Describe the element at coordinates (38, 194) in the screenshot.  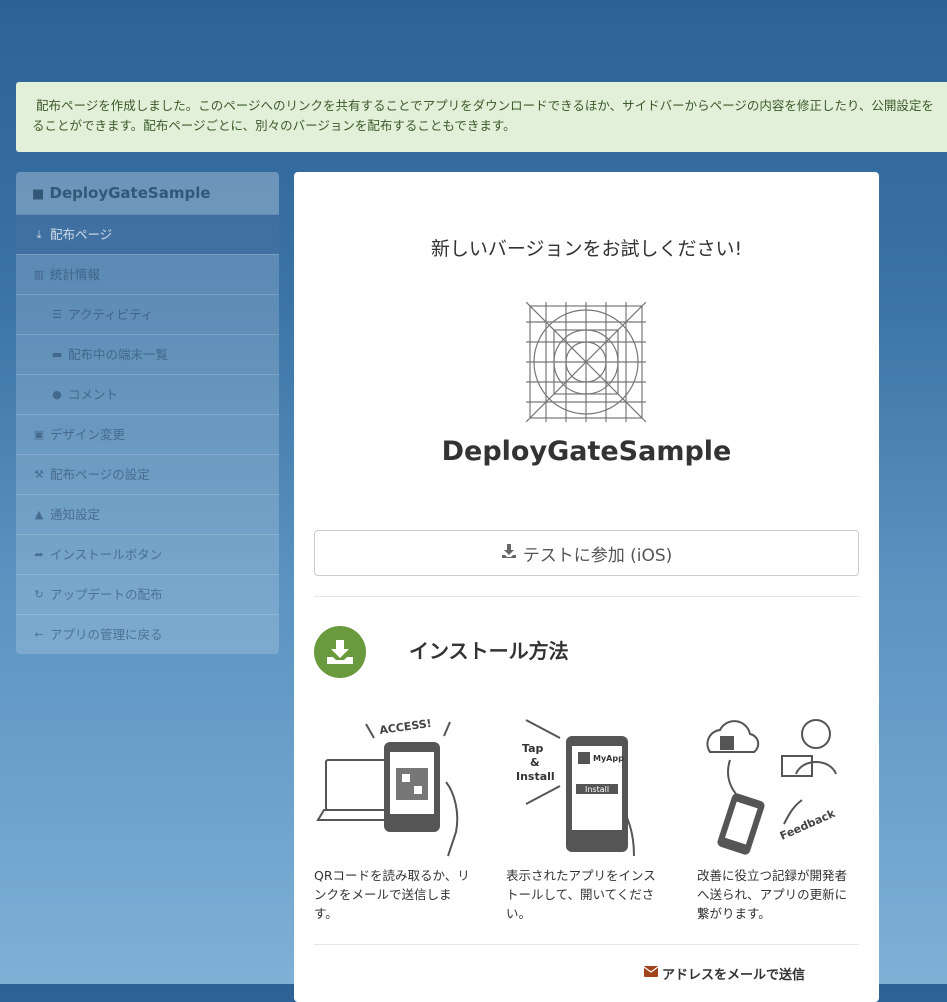
I see `truck-icon: ■` at that location.